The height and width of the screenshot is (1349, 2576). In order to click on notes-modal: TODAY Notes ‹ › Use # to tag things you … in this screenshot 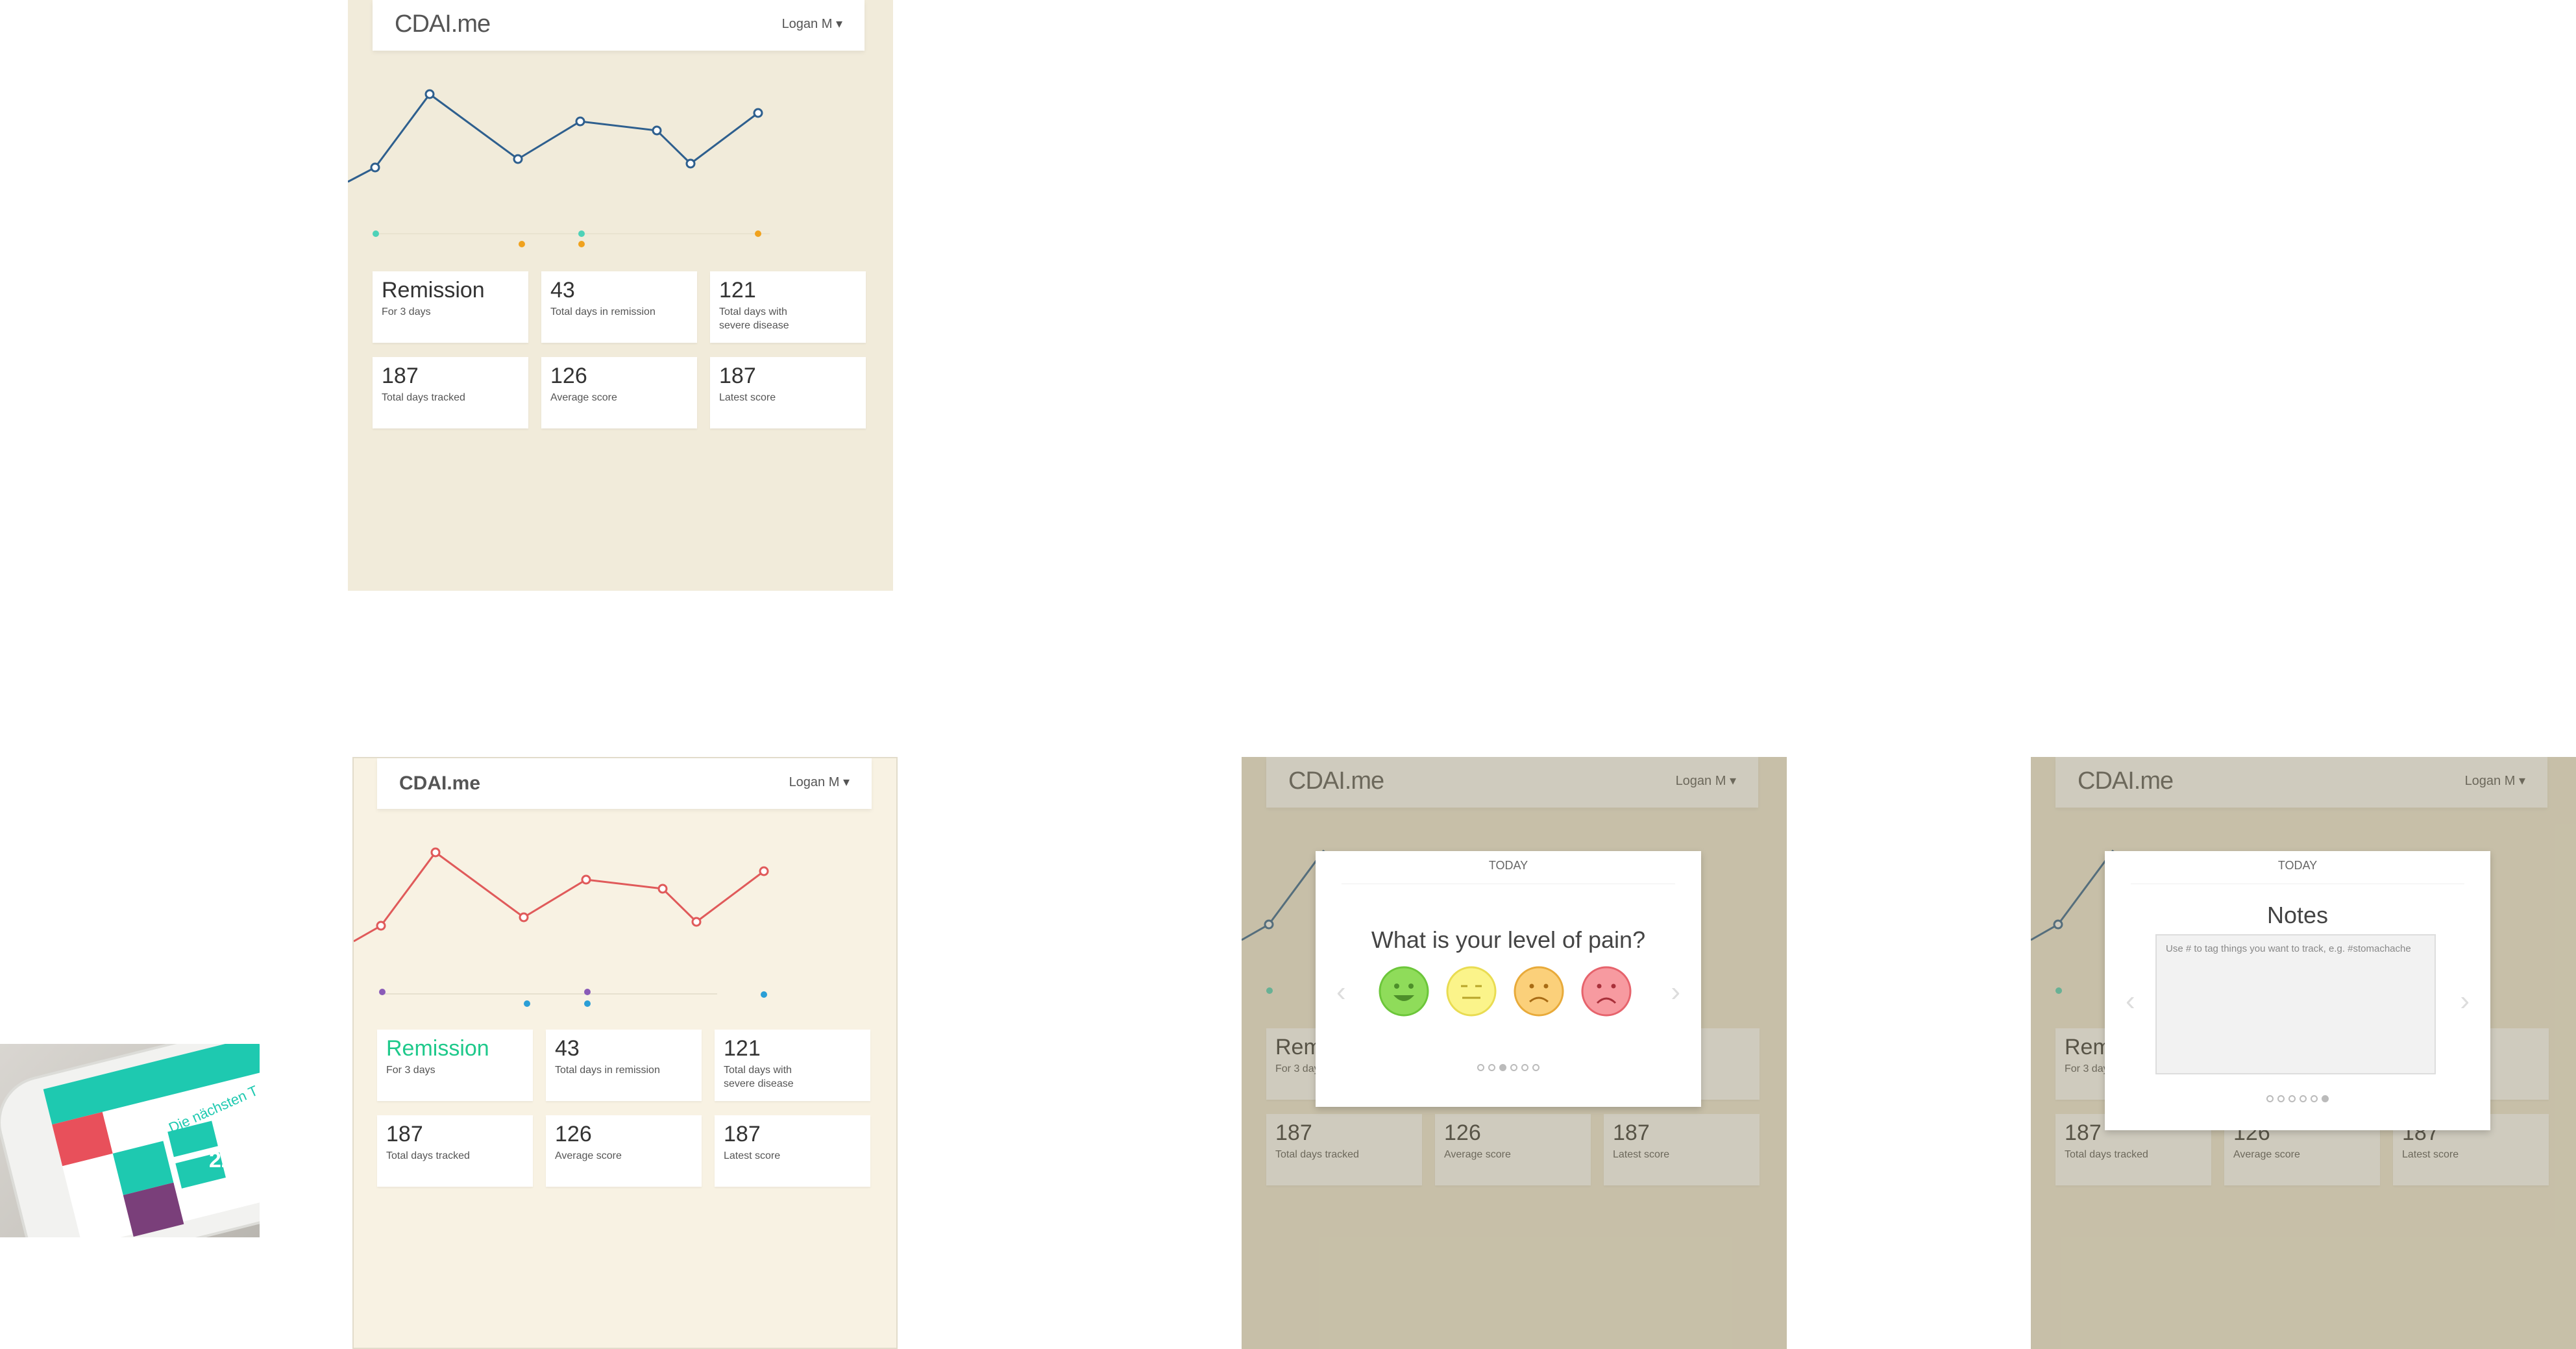, I will do `click(2297, 990)`.